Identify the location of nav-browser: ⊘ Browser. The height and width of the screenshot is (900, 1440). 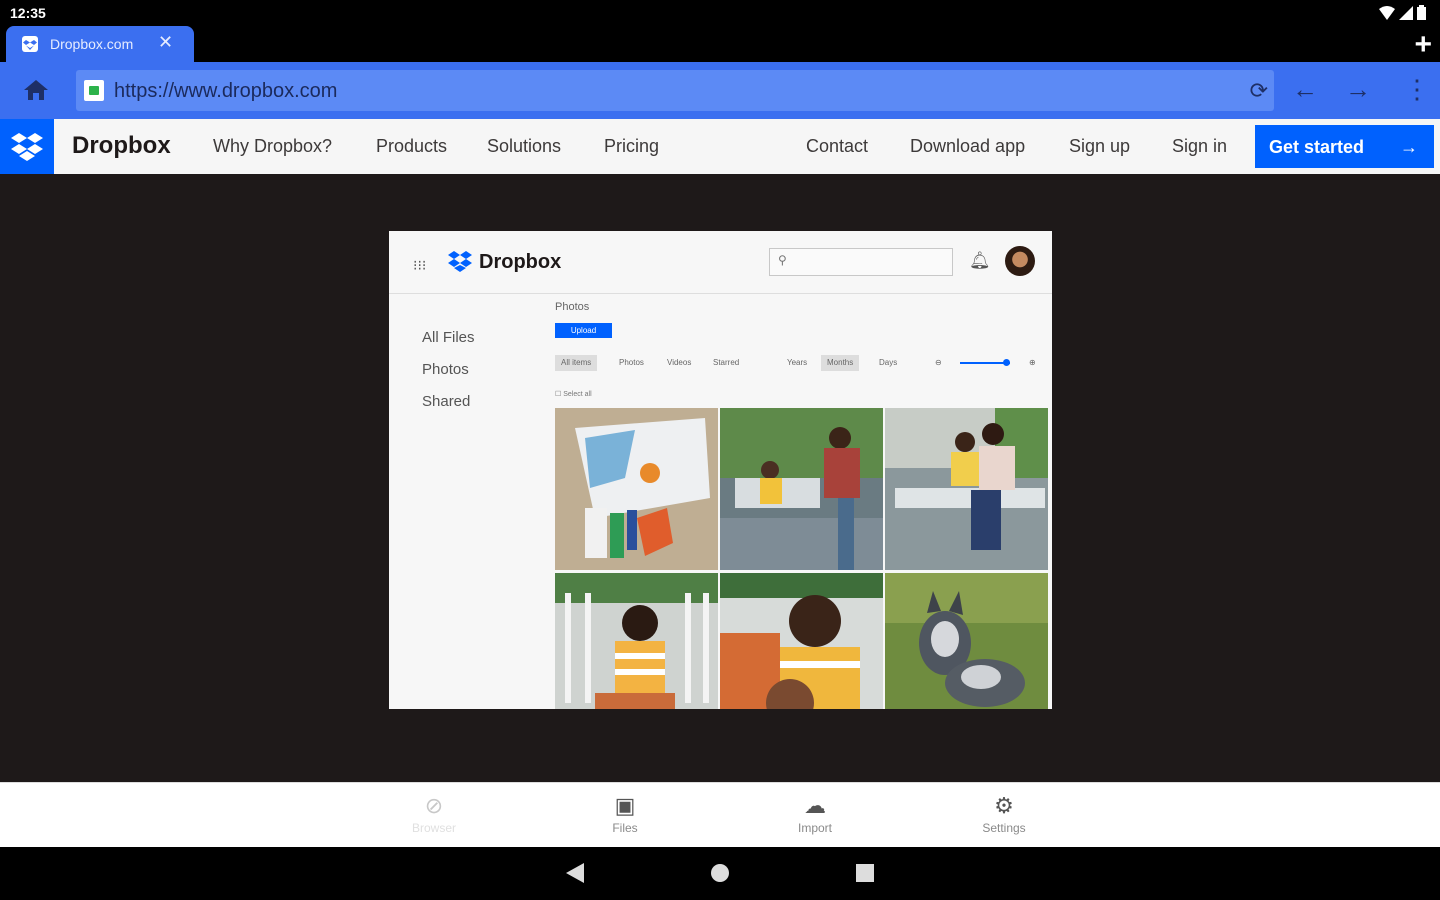
(434, 814).